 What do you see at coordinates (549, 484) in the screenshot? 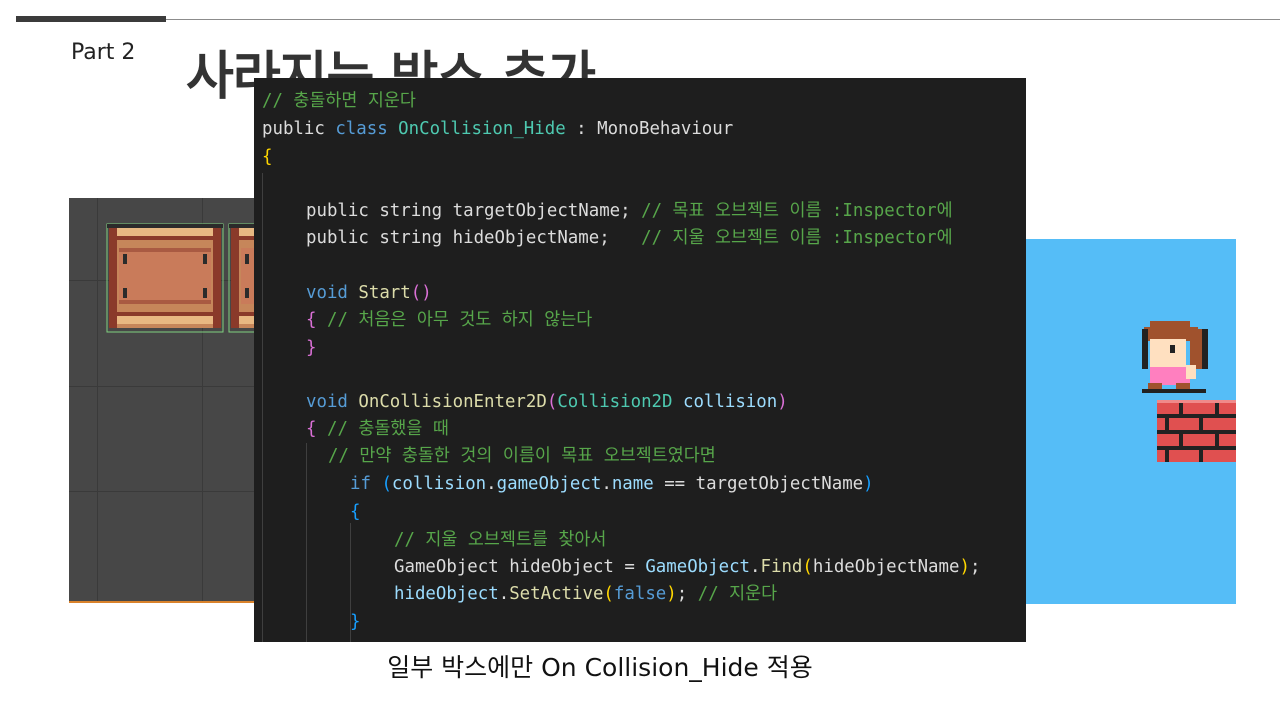
I see `property-name: gameObject` at bounding box center [549, 484].